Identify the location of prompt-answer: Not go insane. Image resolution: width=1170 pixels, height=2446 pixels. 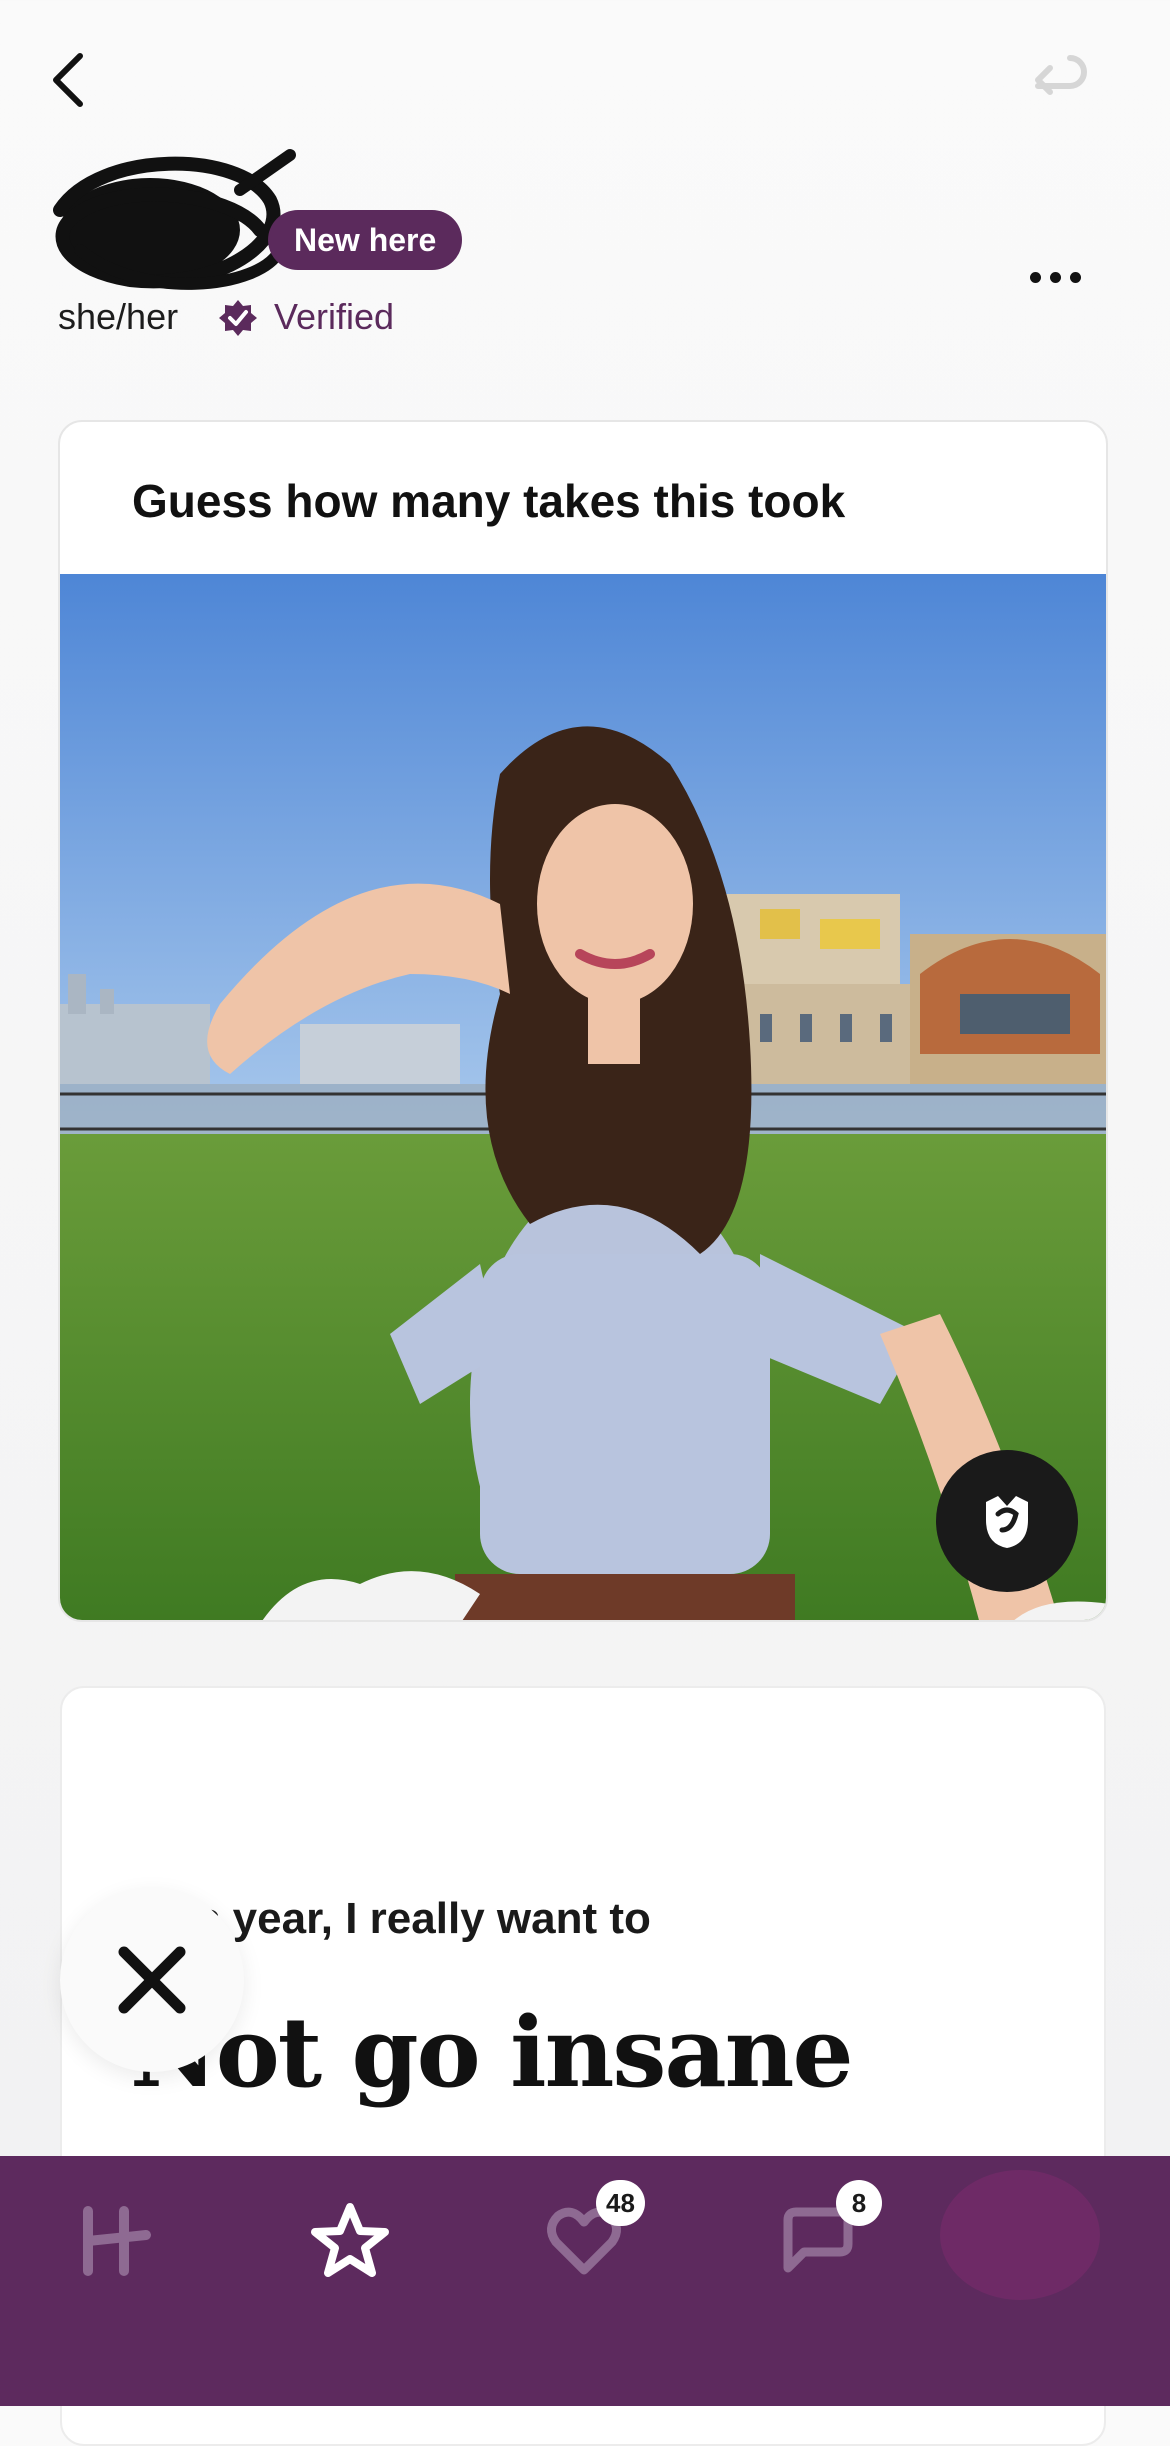
(492, 2052).